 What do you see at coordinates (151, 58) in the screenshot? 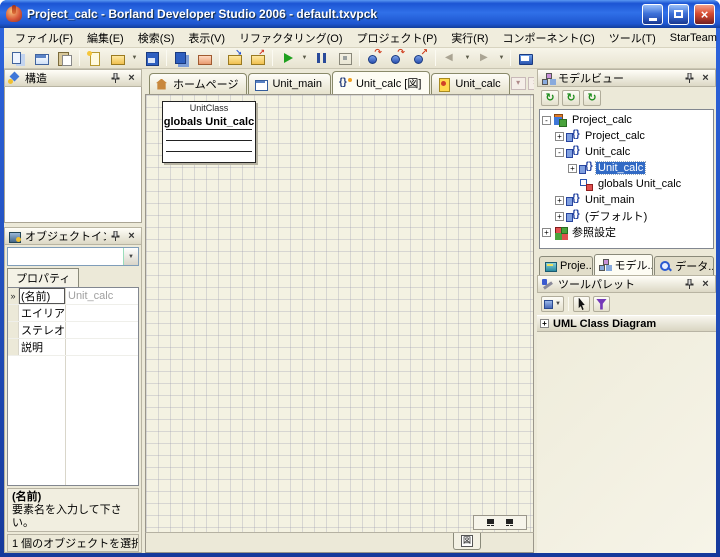
I see `save-button` at bounding box center [151, 58].